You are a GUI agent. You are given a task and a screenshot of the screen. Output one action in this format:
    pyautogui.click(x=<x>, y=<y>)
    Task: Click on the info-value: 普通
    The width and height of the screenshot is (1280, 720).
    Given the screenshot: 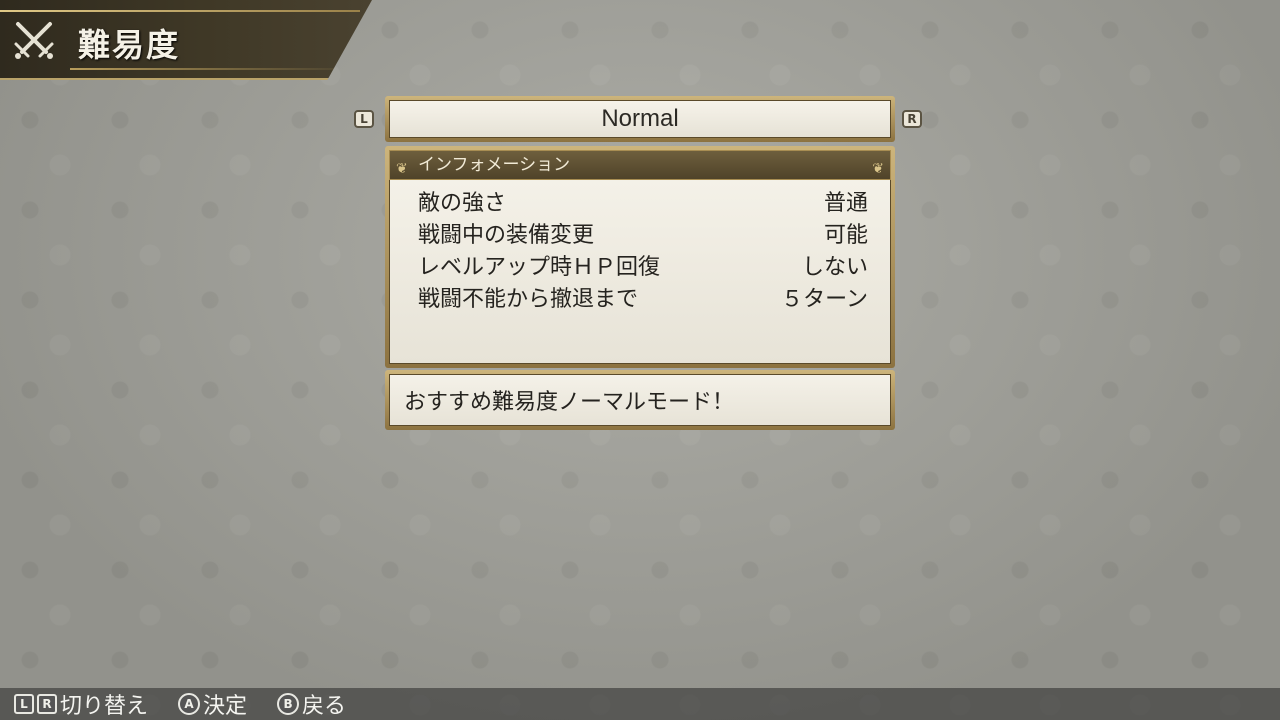 What is the action you would take?
    pyautogui.click(x=845, y=203)
    